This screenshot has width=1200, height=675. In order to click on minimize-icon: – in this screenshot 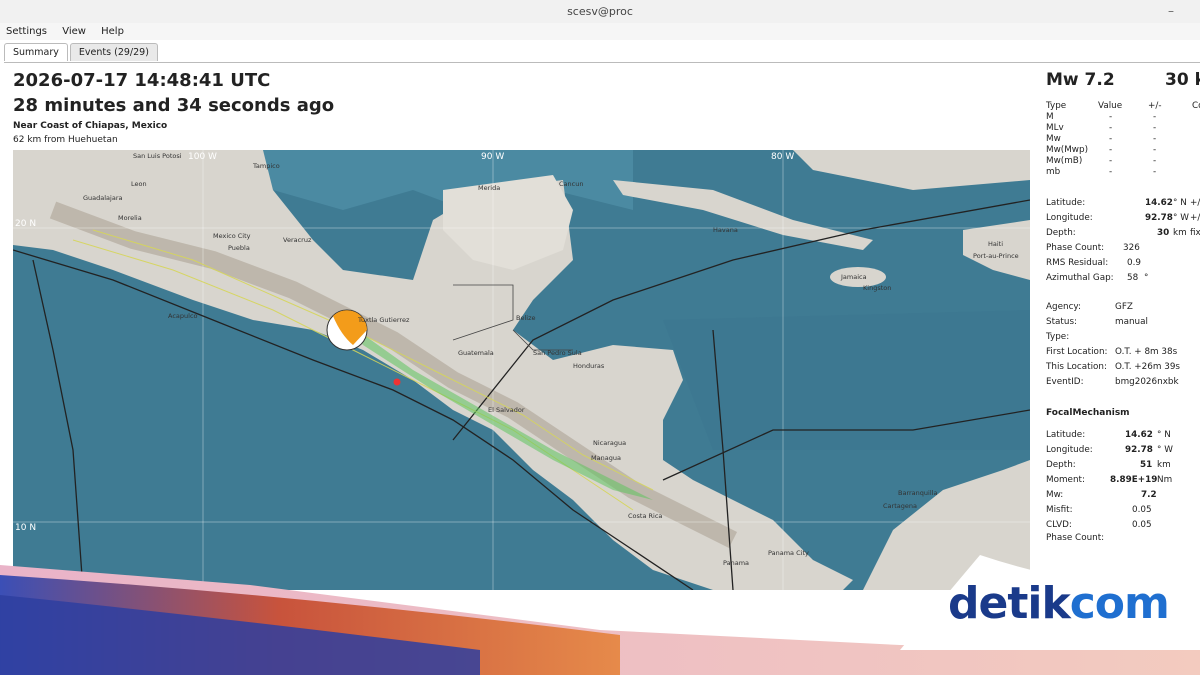, I will do `click(1171, 11)`.